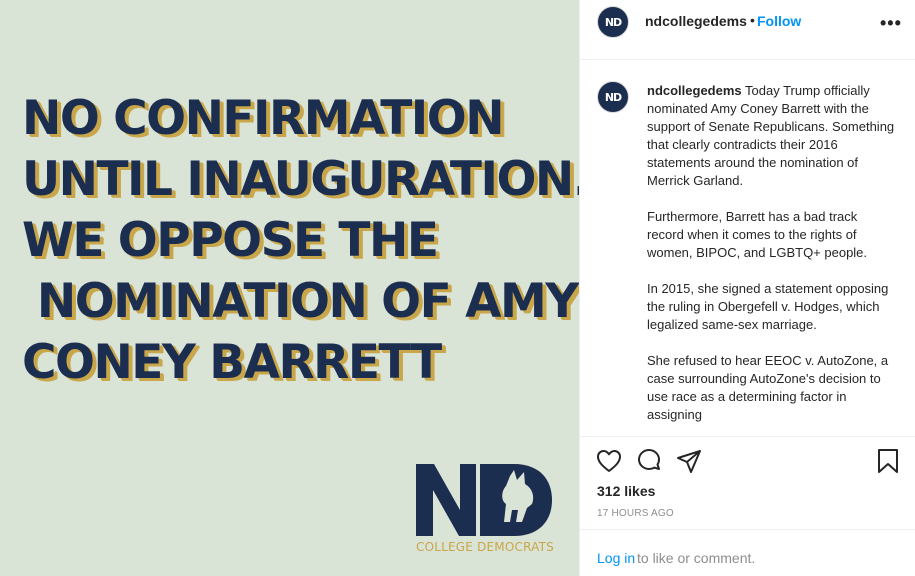 The height and width of the screenshot is (576, 915). I want to click on post-actions: 312 likes 17 HOURS AGO, so click(747, 482).